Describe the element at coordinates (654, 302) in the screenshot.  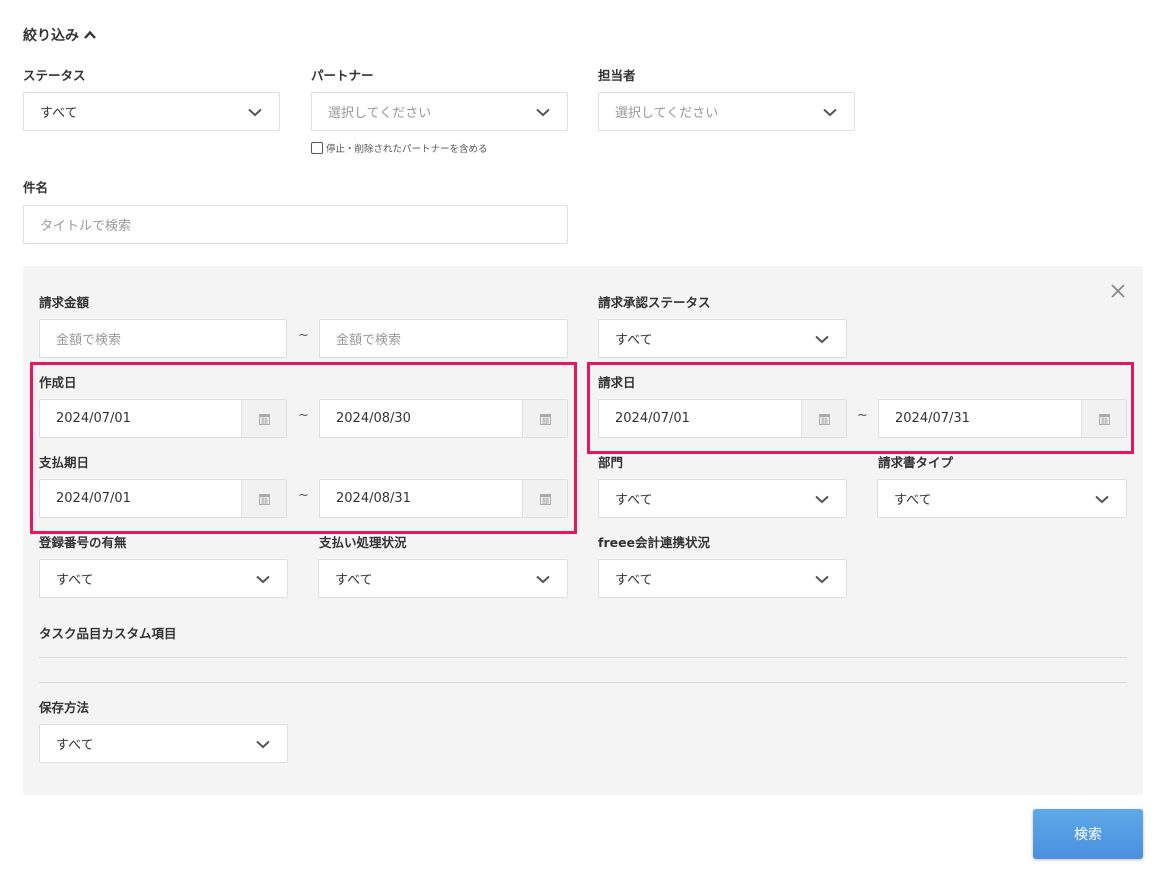
I see `approval-status-label: 請求承認ステータス` at that location.